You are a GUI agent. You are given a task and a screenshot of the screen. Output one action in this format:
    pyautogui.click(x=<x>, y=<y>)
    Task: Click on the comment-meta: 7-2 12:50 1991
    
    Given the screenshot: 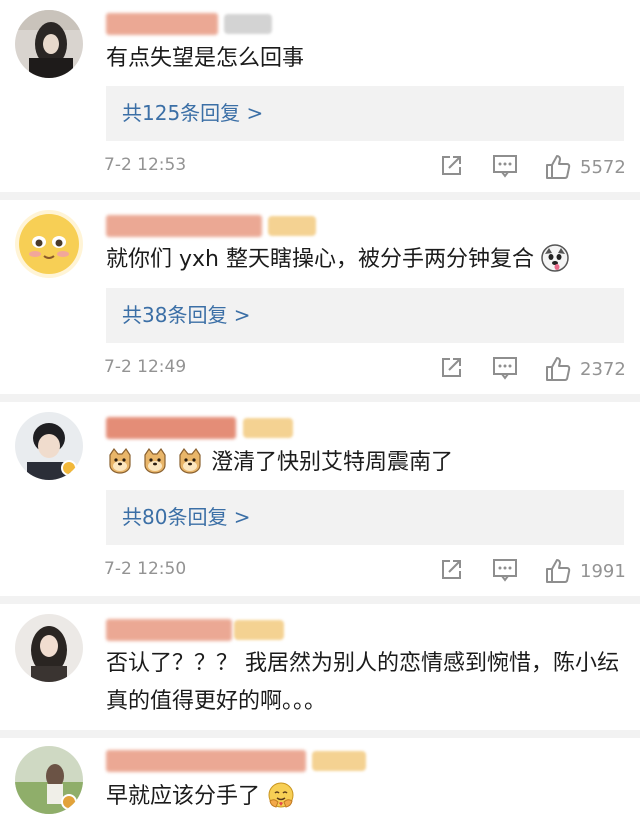 What is the action you would take?
    pyautogui.click(x=365, y=571)
    